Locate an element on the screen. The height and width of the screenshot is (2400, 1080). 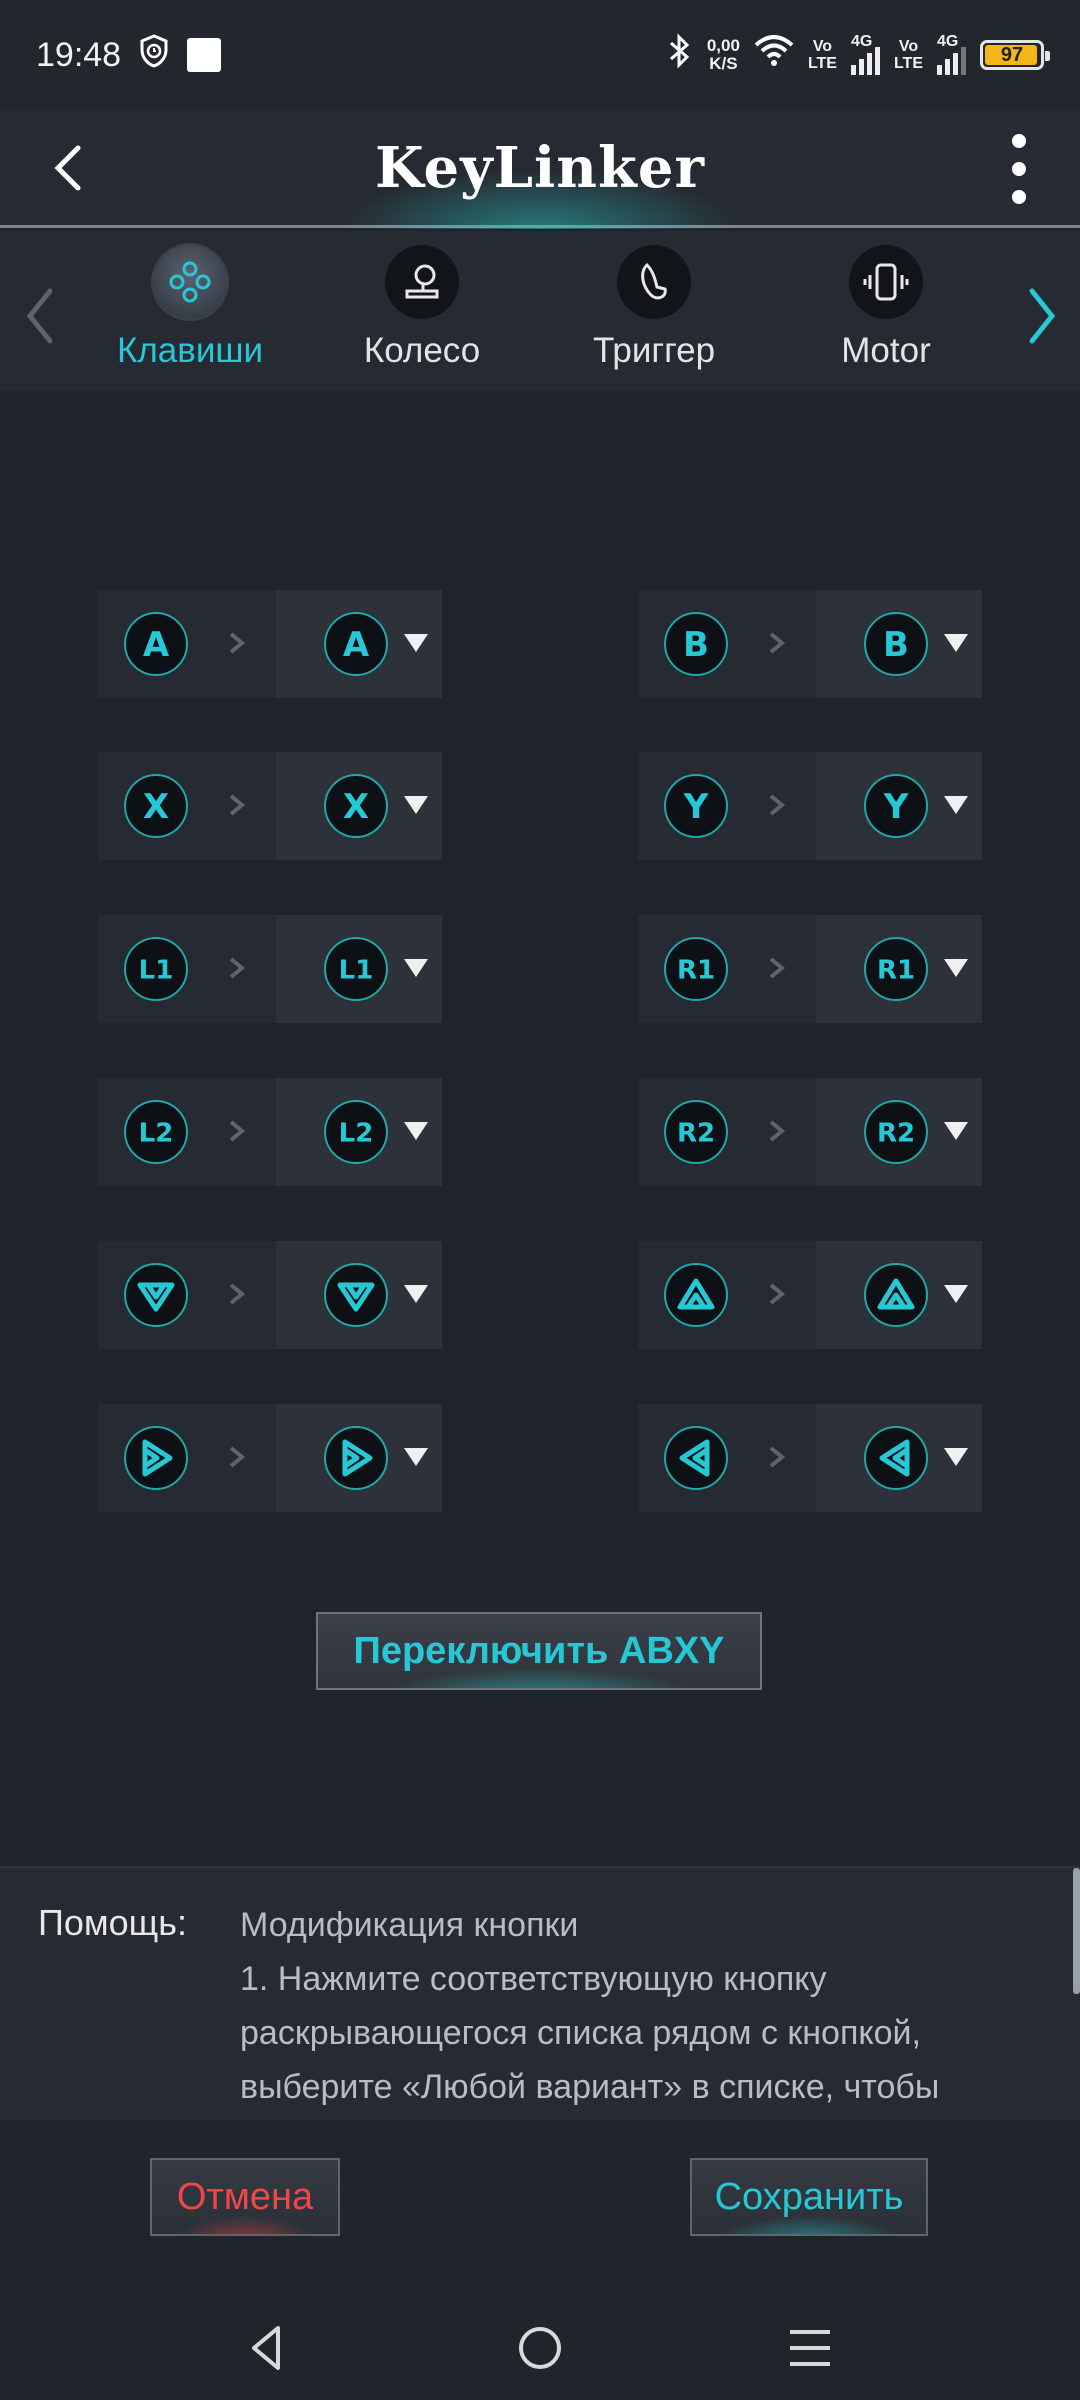
target-button-dropdown: B is located at coordinates (899, 644).